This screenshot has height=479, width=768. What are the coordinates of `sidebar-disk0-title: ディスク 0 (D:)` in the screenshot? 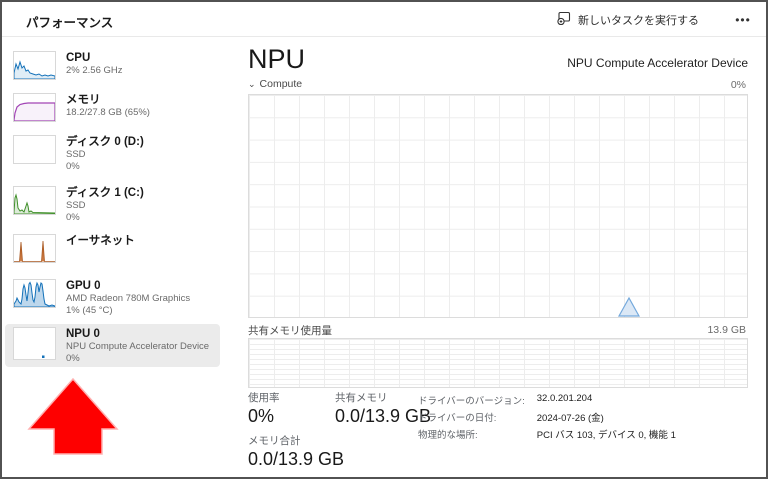 It's located at (105, 142).